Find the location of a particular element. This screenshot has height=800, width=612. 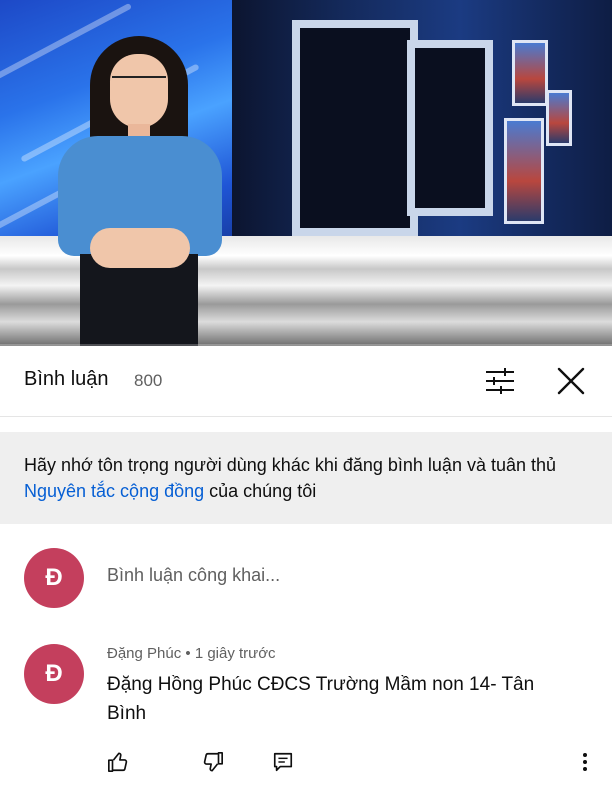

reply-button is located at coordinates (283, 762).